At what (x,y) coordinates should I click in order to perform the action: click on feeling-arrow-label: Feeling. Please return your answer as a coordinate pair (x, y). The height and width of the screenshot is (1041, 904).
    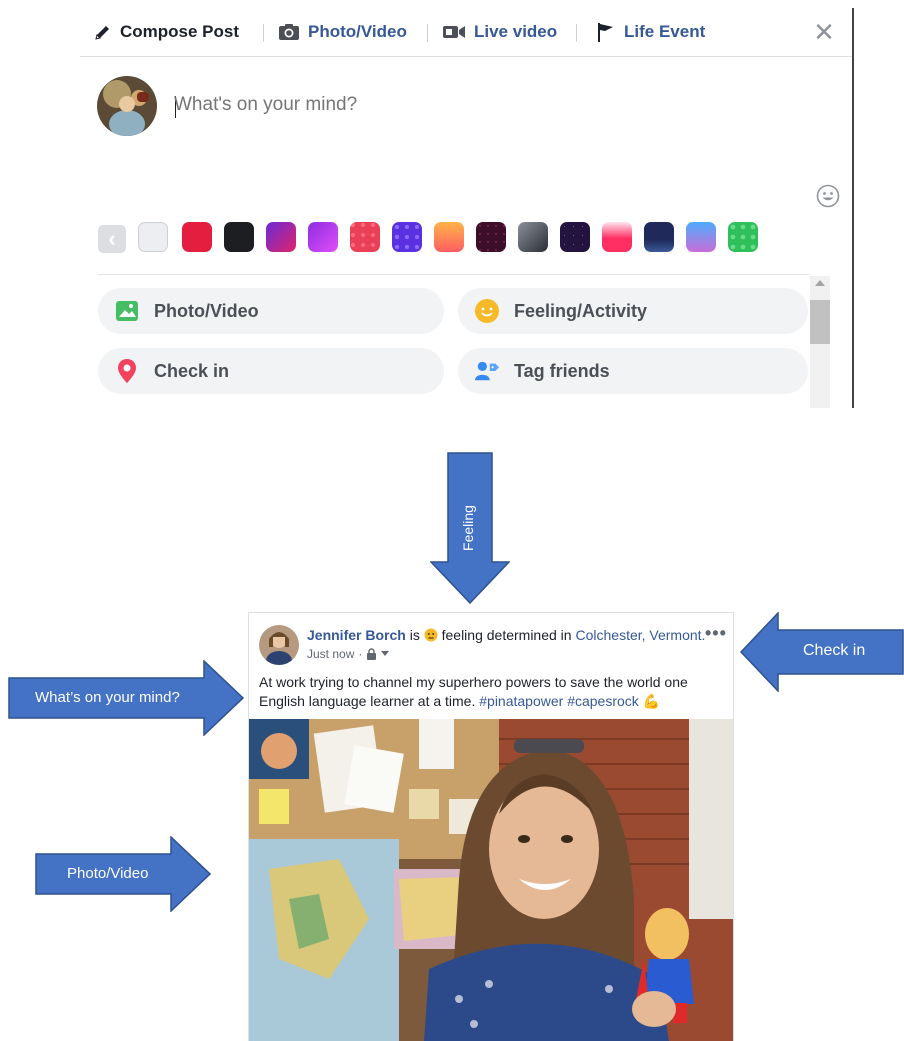
    Looking at the image, I should click on (468, 528).